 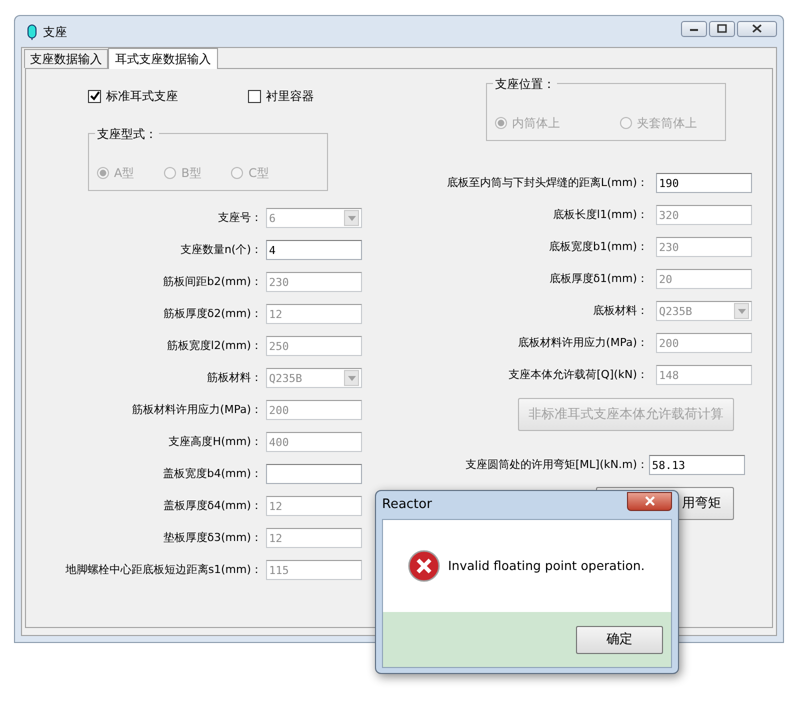 I want to click on tab: 耳式支座数据输入, so click(x=163, y=58).